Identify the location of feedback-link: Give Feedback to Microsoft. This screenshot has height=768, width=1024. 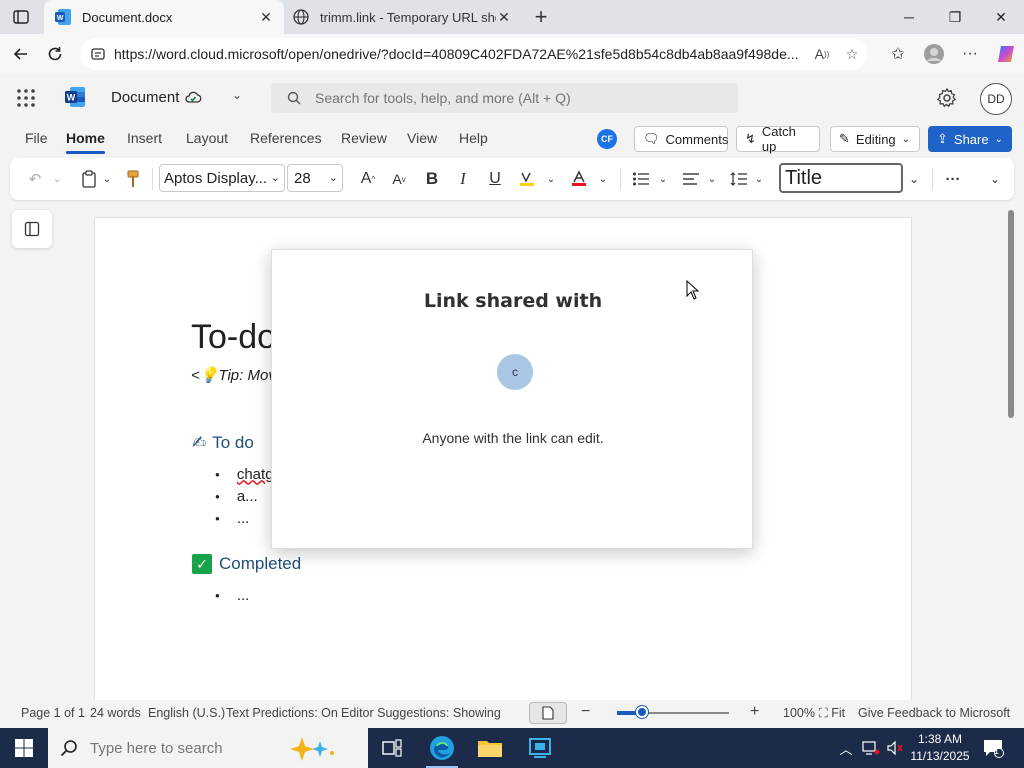
(934, 713).